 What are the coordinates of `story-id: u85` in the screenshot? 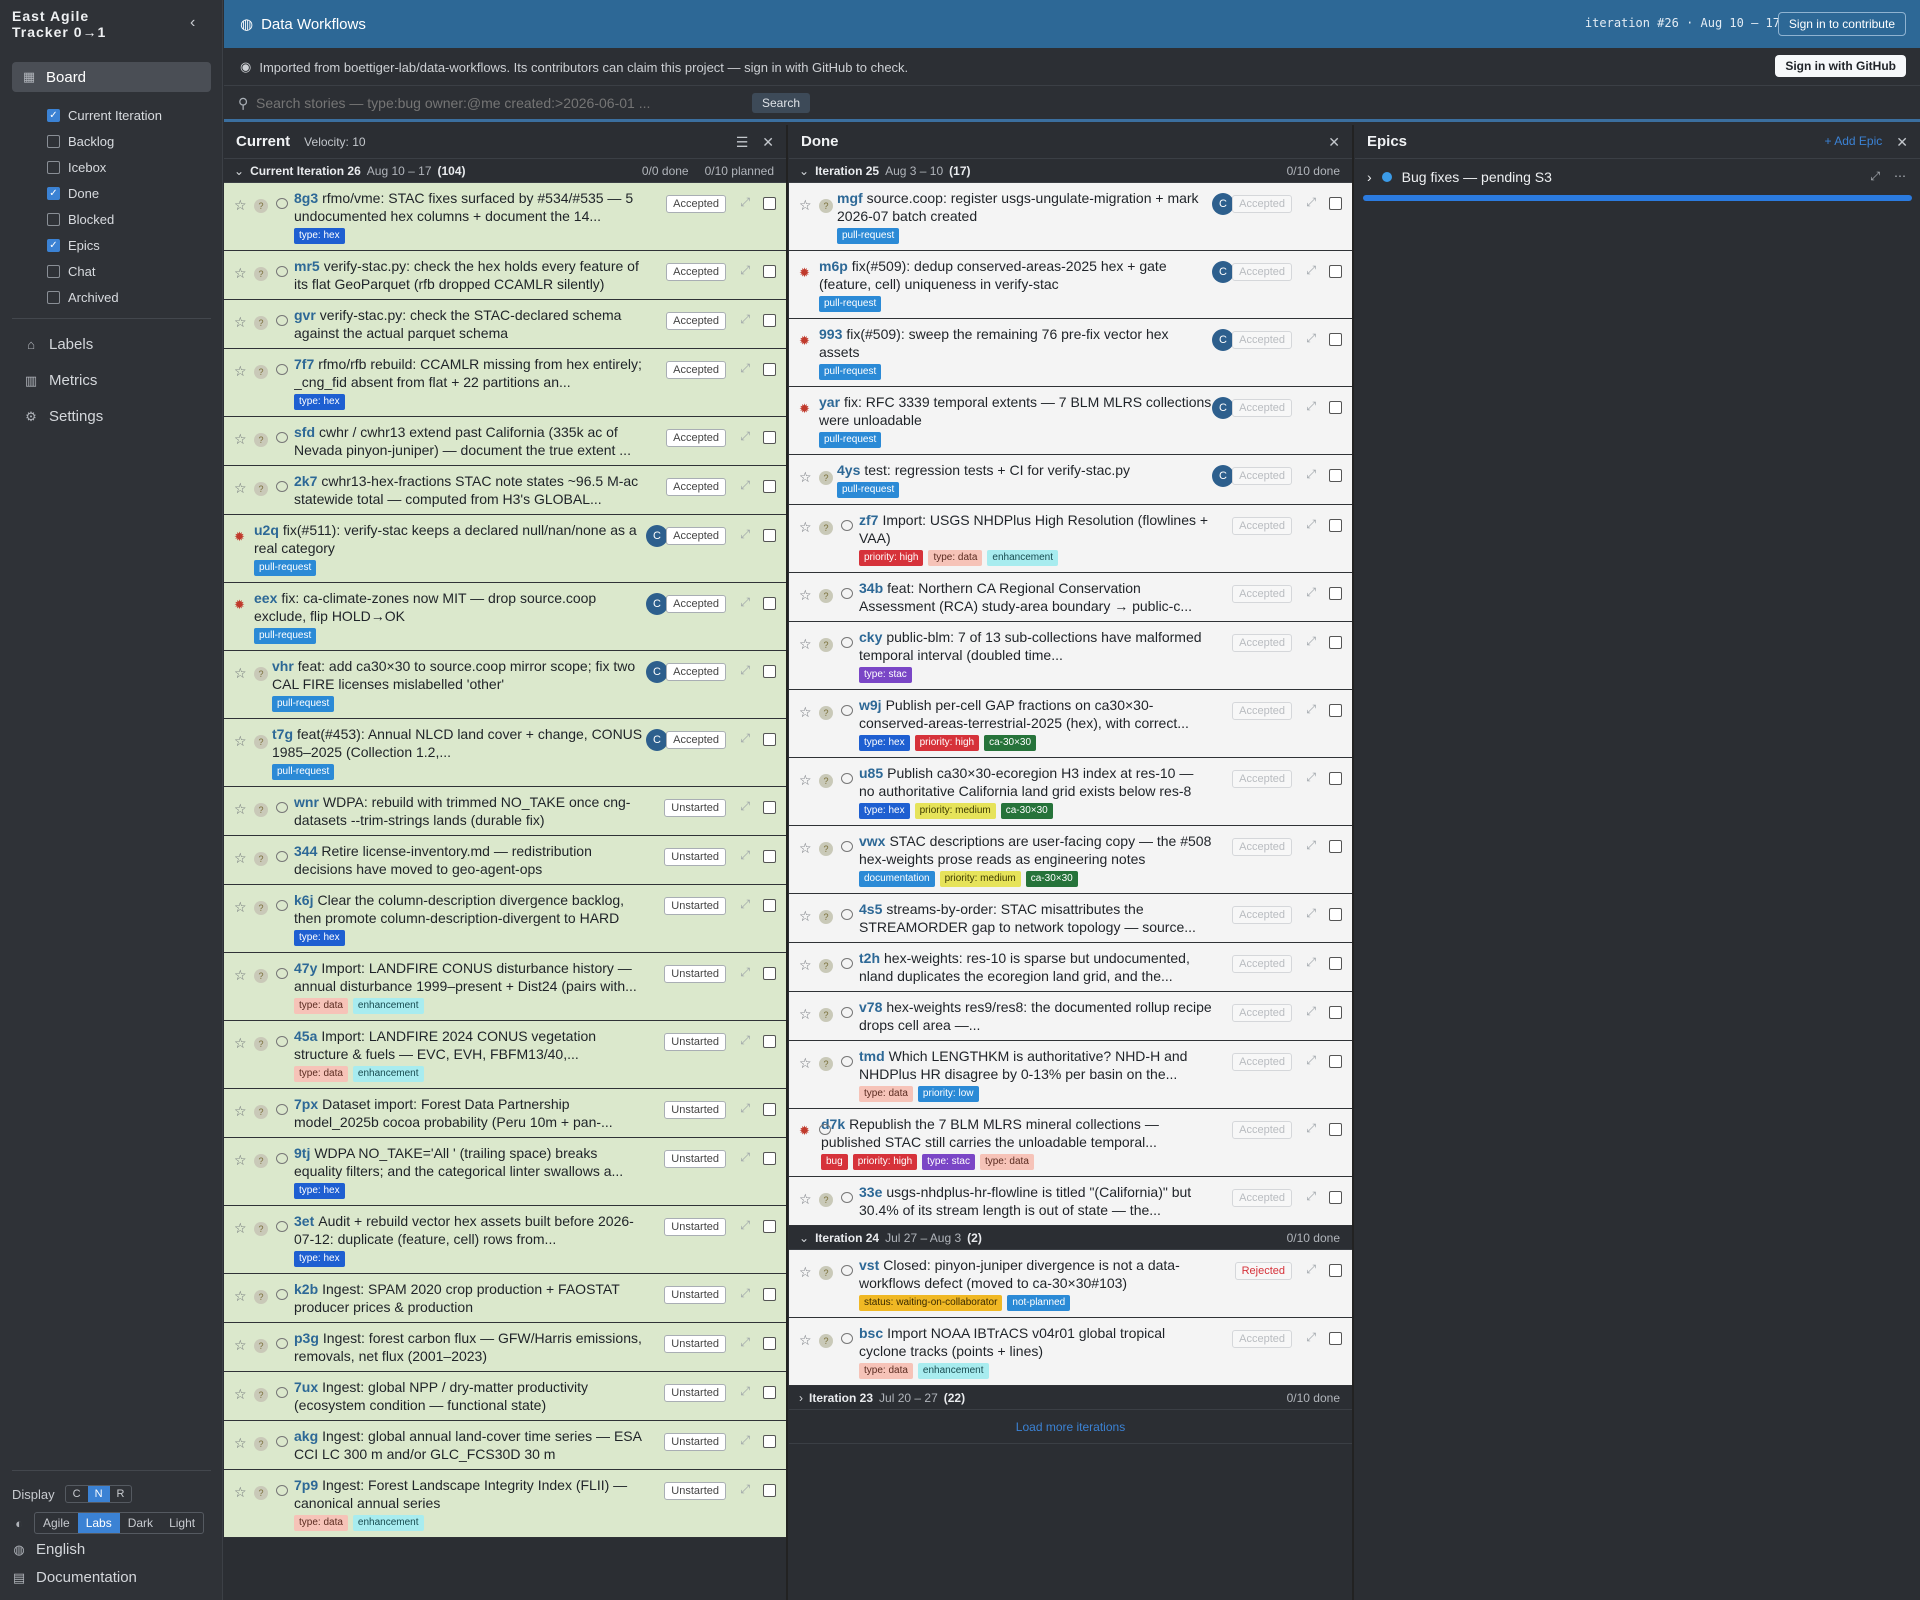 It's located at (871, 773).